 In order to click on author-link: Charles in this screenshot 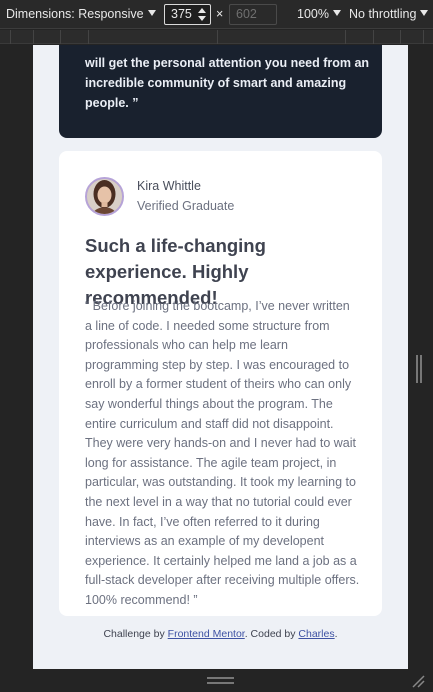, I will do `click(316, 634)`.